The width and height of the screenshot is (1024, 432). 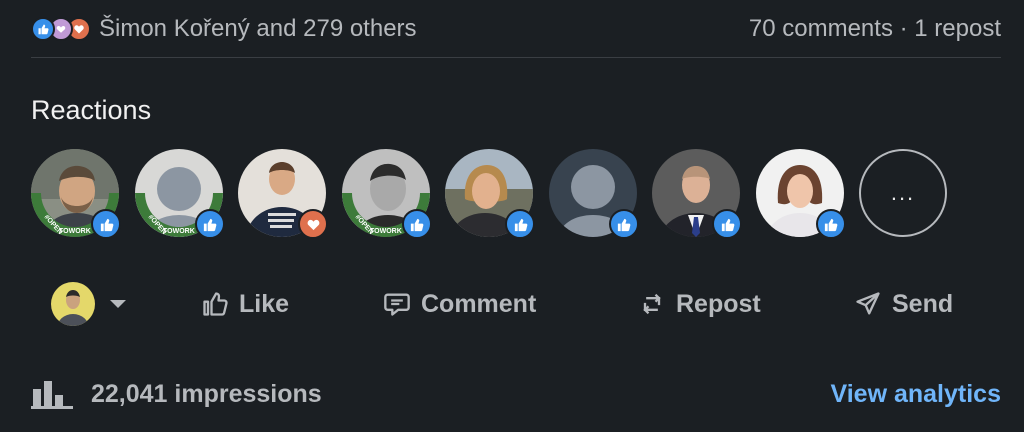 I want to click on comment-icon, so click(x=397, y=304).